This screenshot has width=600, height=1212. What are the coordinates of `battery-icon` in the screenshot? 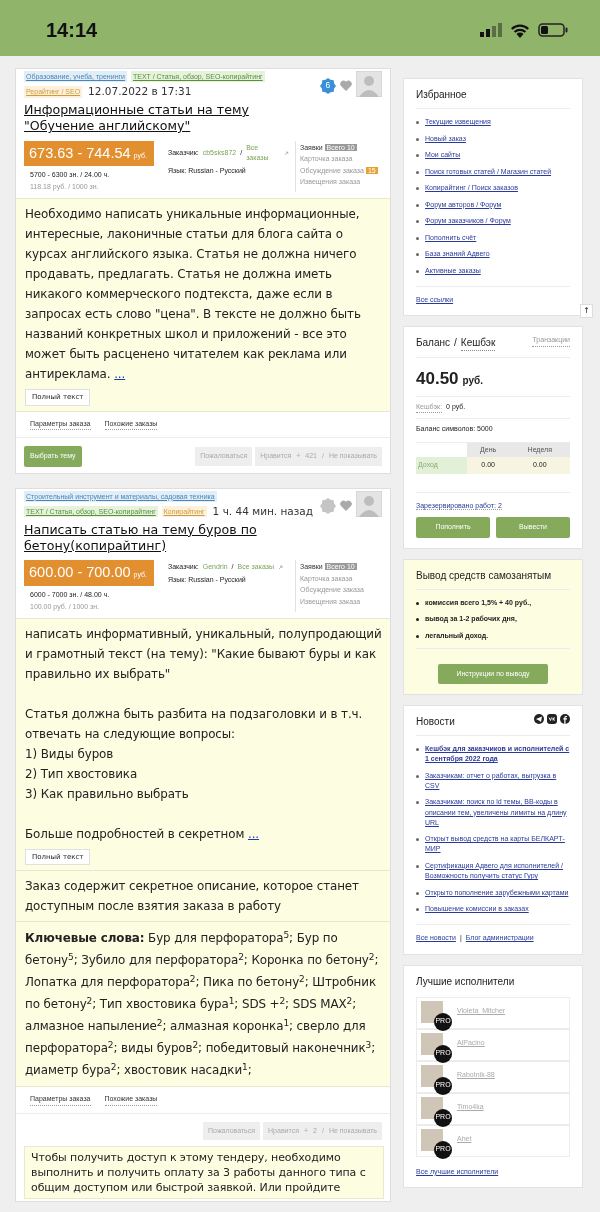 It's located at (553, 30).